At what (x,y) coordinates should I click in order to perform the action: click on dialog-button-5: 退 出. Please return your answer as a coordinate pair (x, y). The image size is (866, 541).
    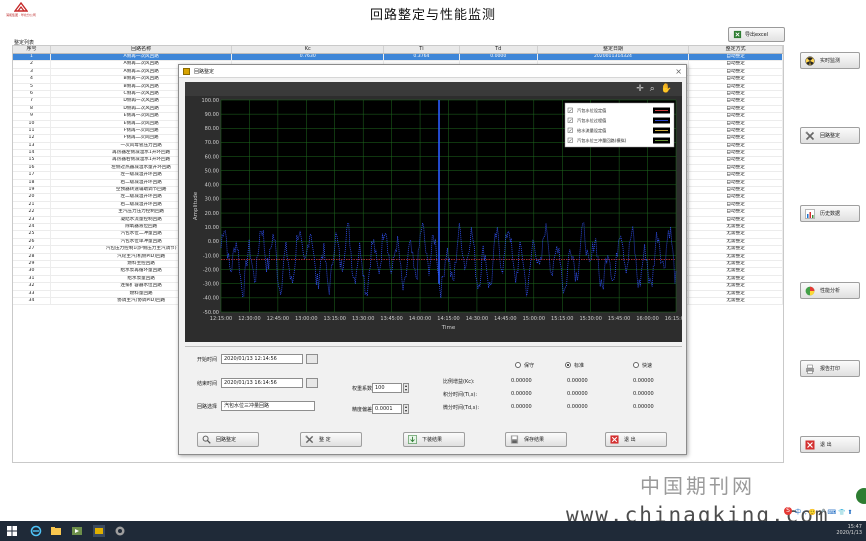
    Looking at the image, I should click on (636, 439).